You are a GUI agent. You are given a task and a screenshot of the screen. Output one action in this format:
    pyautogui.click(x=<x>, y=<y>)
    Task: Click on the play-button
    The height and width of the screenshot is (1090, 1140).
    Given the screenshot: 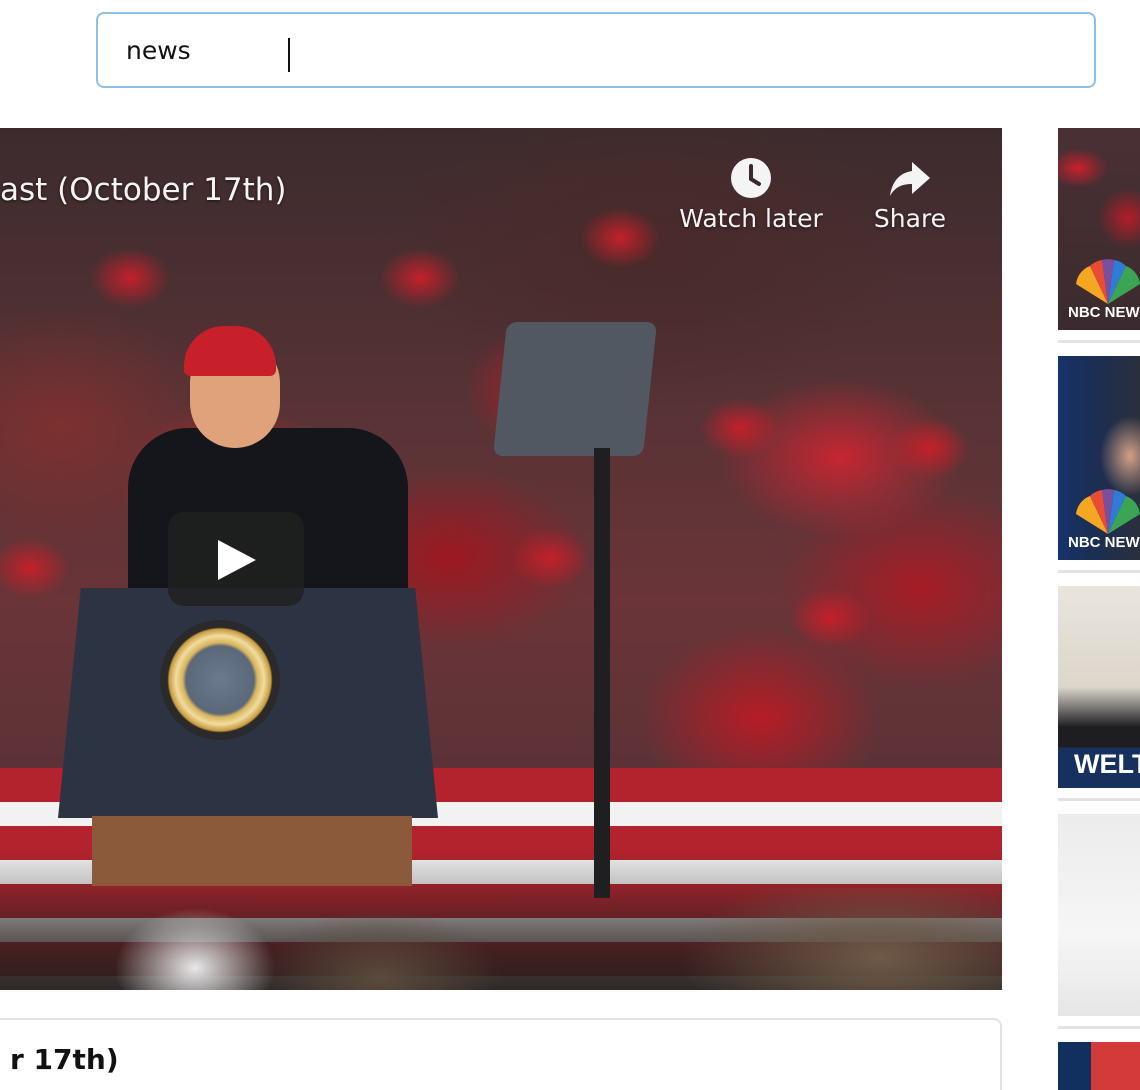 What is the action you would take?
    pyautogui.click(x=236, y=559)
    